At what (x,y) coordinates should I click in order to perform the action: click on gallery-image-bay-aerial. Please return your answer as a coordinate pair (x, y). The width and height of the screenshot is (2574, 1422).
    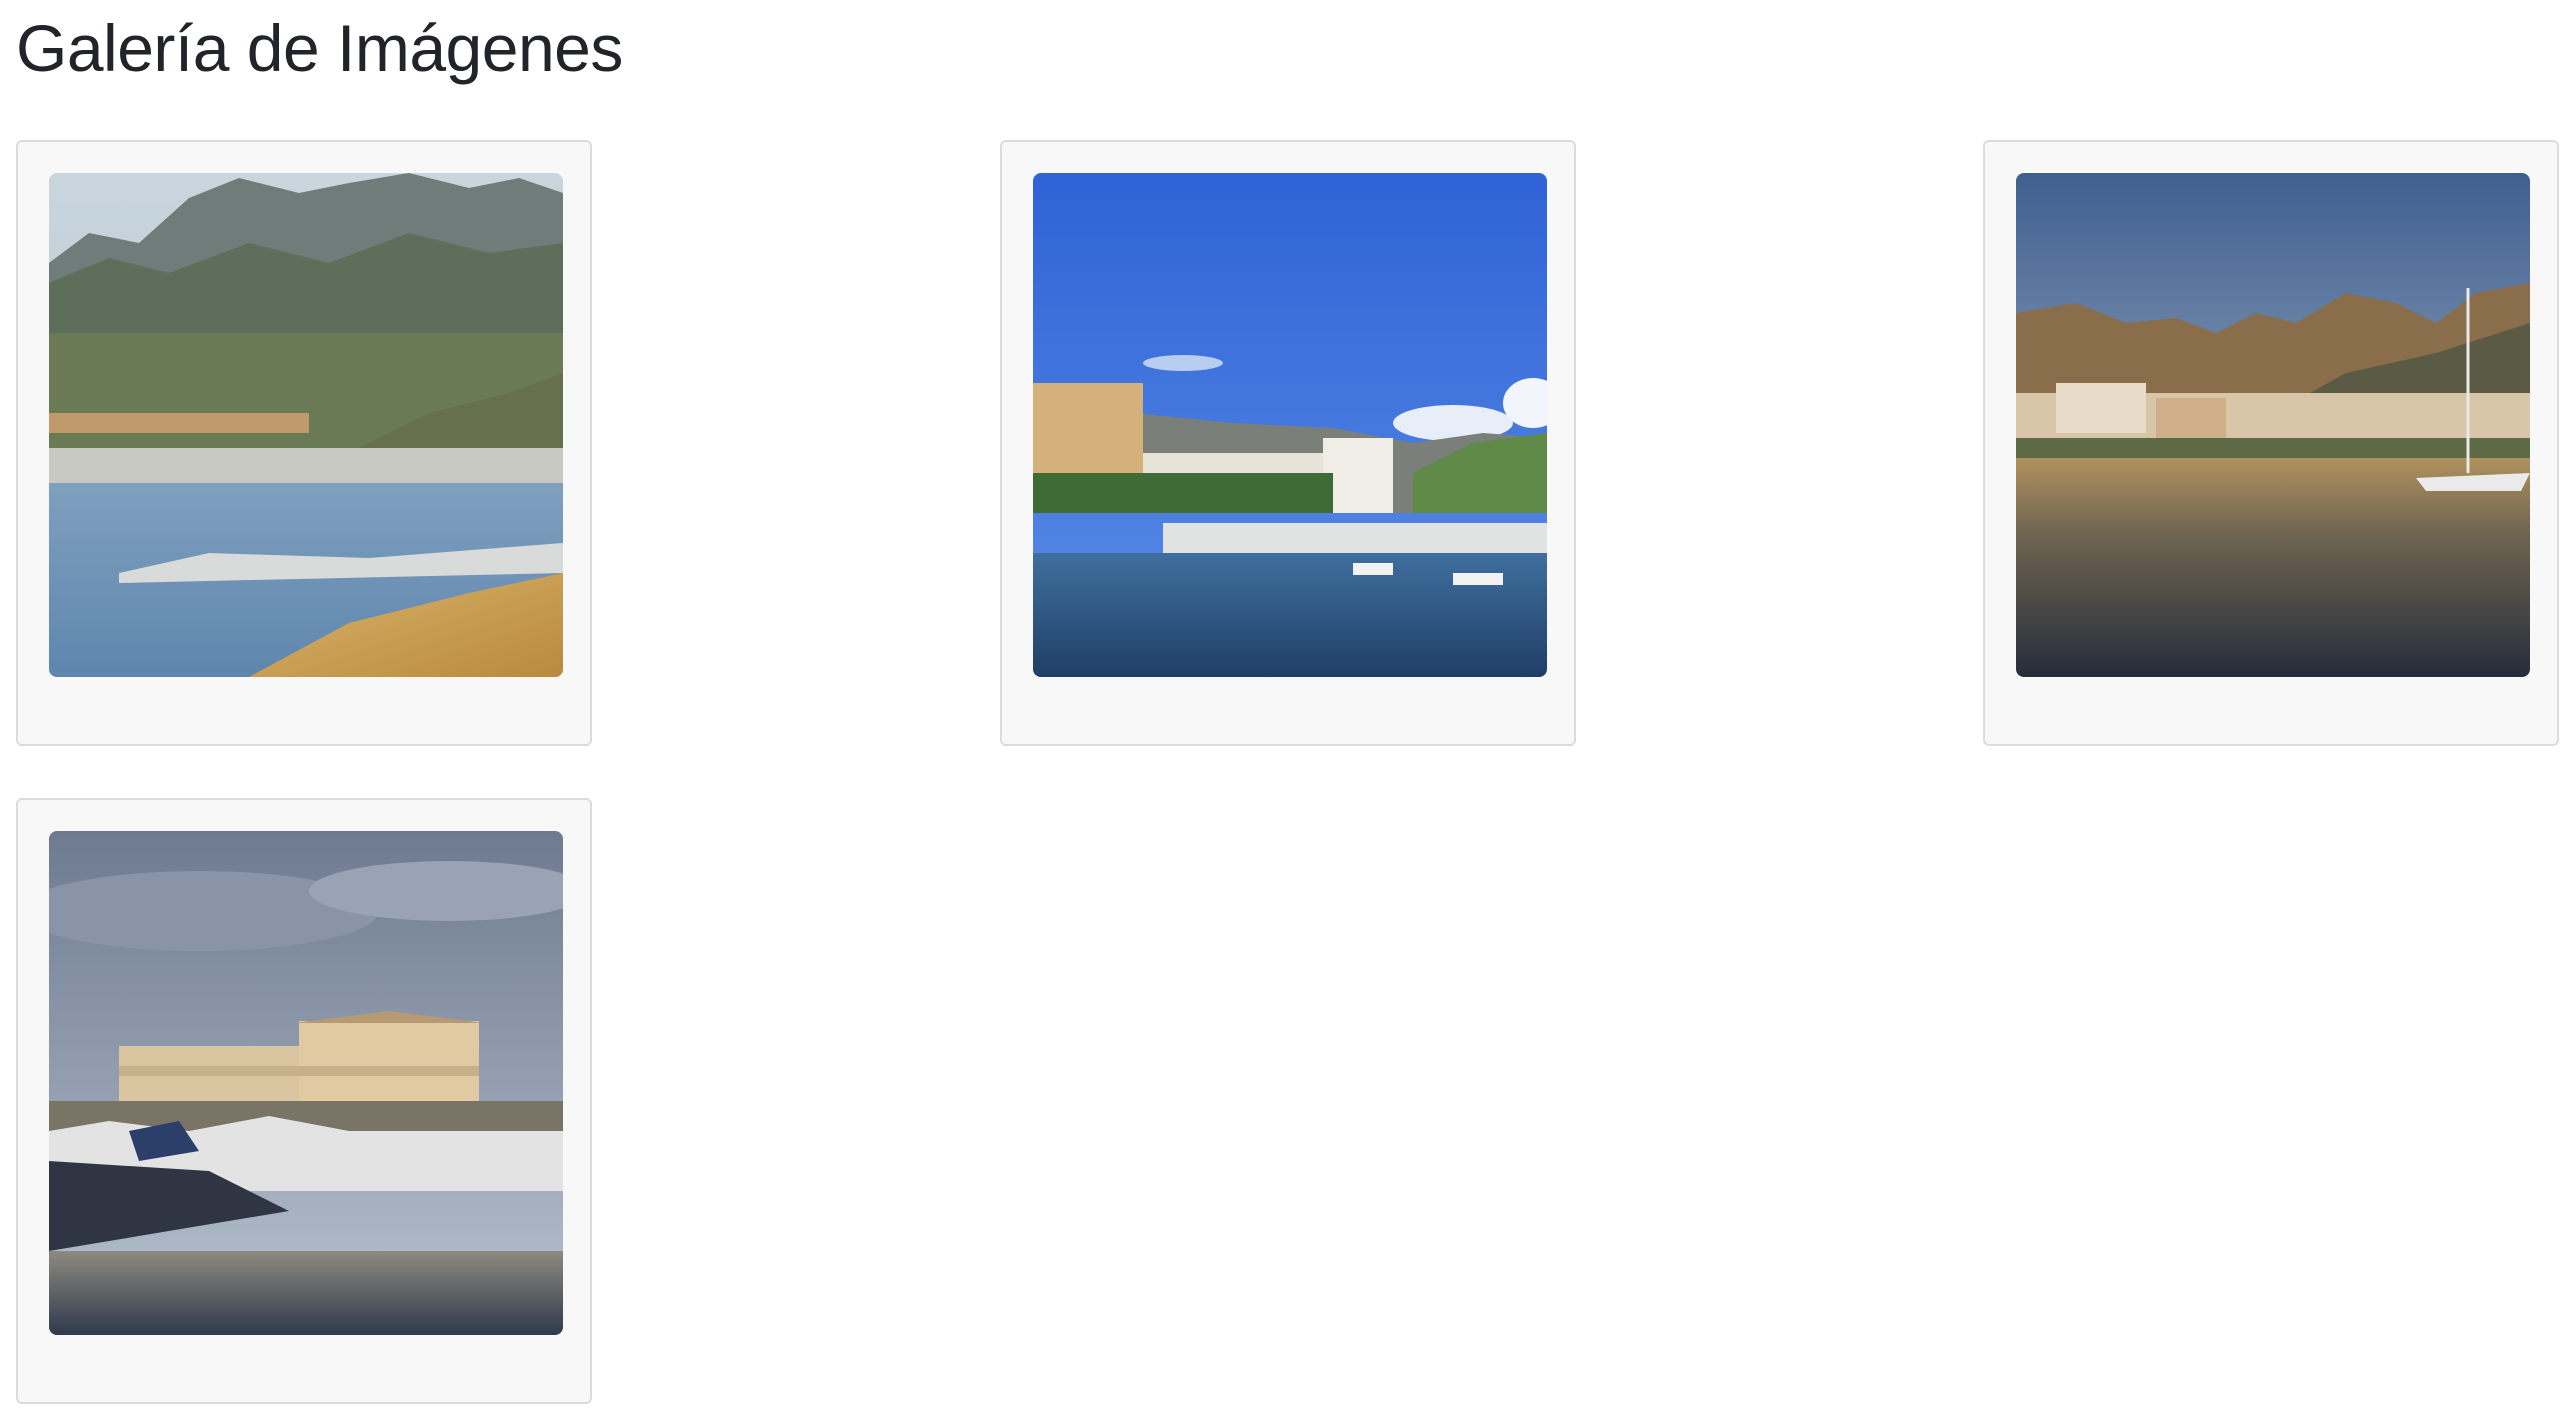
    Looking at the image, I should click on (306, 425).